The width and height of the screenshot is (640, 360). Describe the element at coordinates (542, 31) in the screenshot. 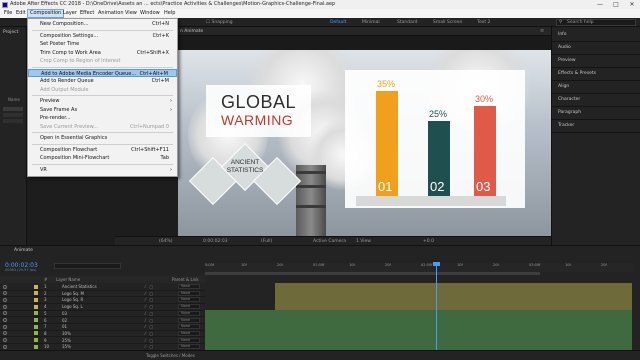

I see `panel-menu-icon: ≡` at that location.